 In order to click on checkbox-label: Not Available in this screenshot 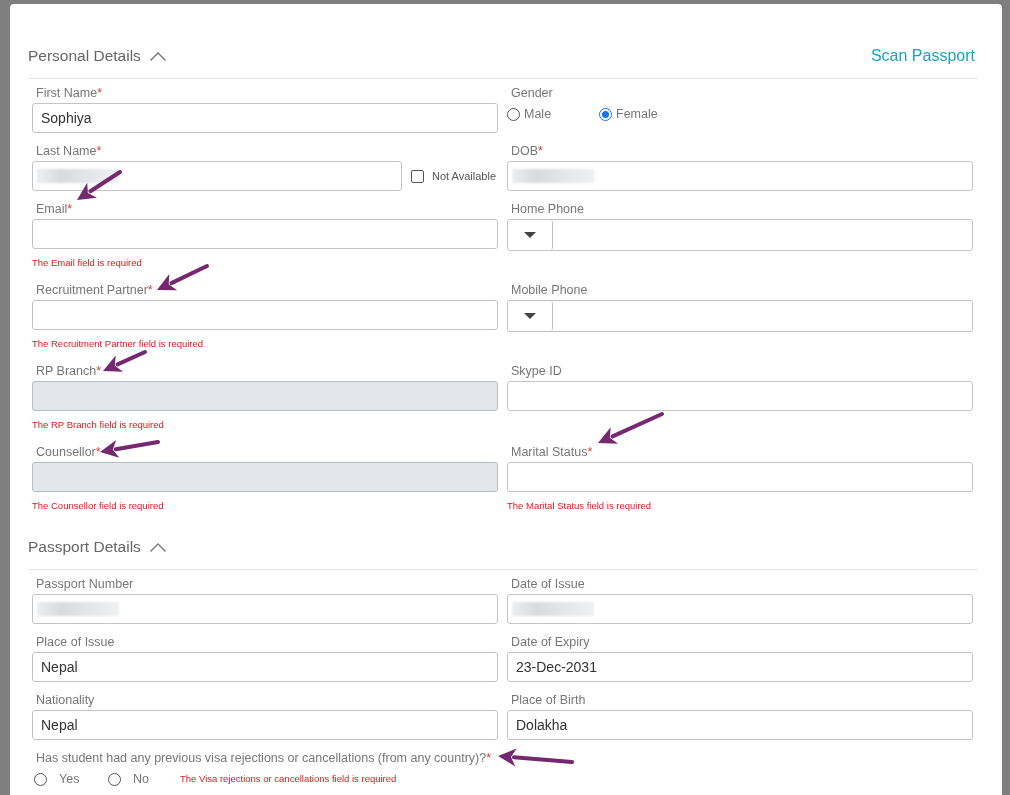, I will do `click(464, 176)`.